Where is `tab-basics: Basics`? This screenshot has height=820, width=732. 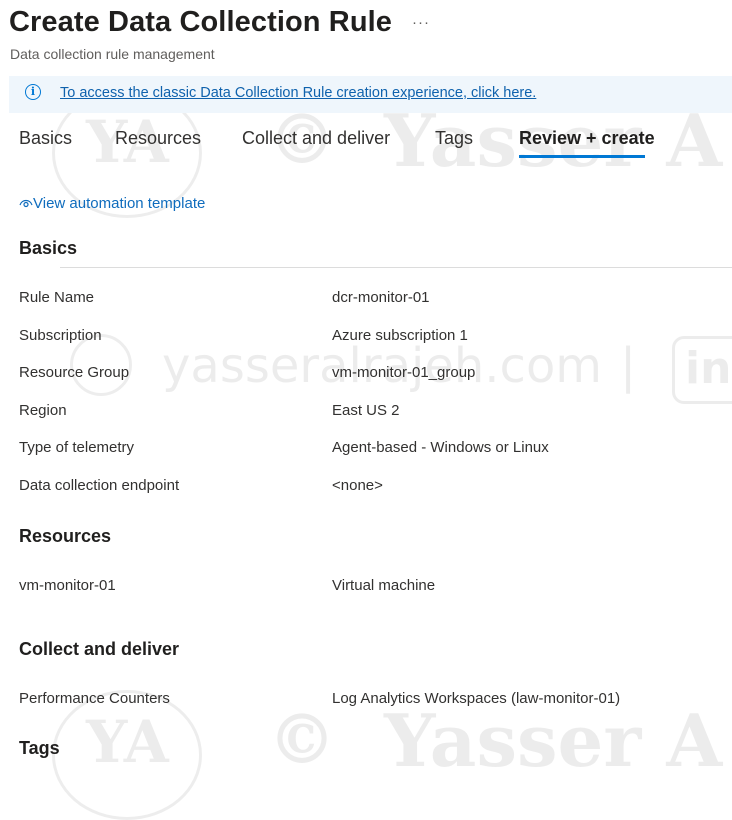 tab-basics: Basics is located at coordinates (45, 138).